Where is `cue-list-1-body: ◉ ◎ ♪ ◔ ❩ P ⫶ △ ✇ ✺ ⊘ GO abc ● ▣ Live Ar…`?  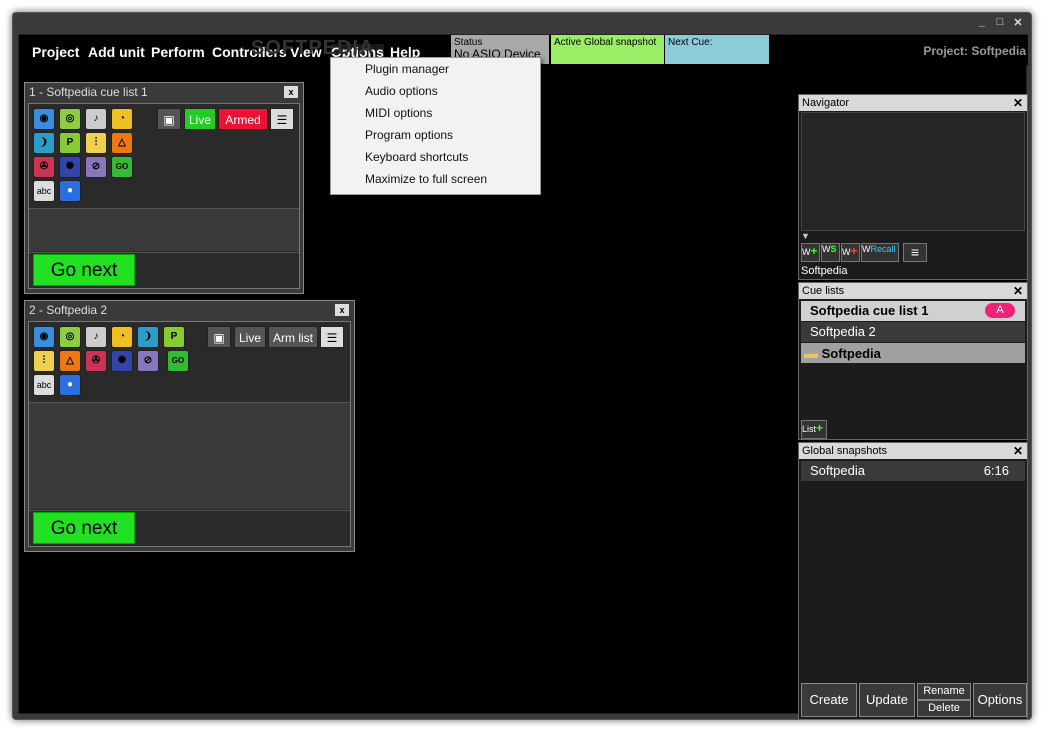 cue-list-1-body: ◉ ◎ ♪ ◔ ❩ P ⫶ △ ✇ ✺ ⊘ GO abc ● ▣ Live Ar… is located at coordinates (164, 196).